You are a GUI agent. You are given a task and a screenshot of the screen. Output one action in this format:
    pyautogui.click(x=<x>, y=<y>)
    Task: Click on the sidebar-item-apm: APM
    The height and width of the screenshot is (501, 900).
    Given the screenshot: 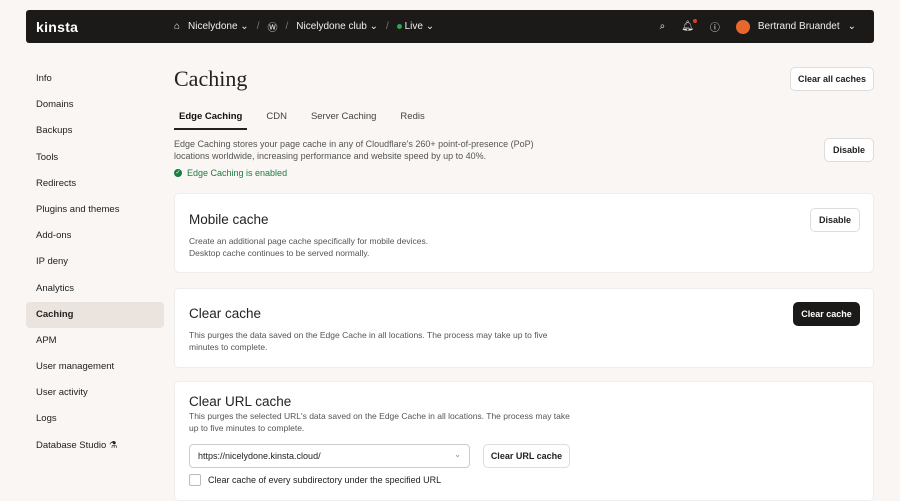 What is the action you would take?
    pyautogui.click(x=95, y=341)
    